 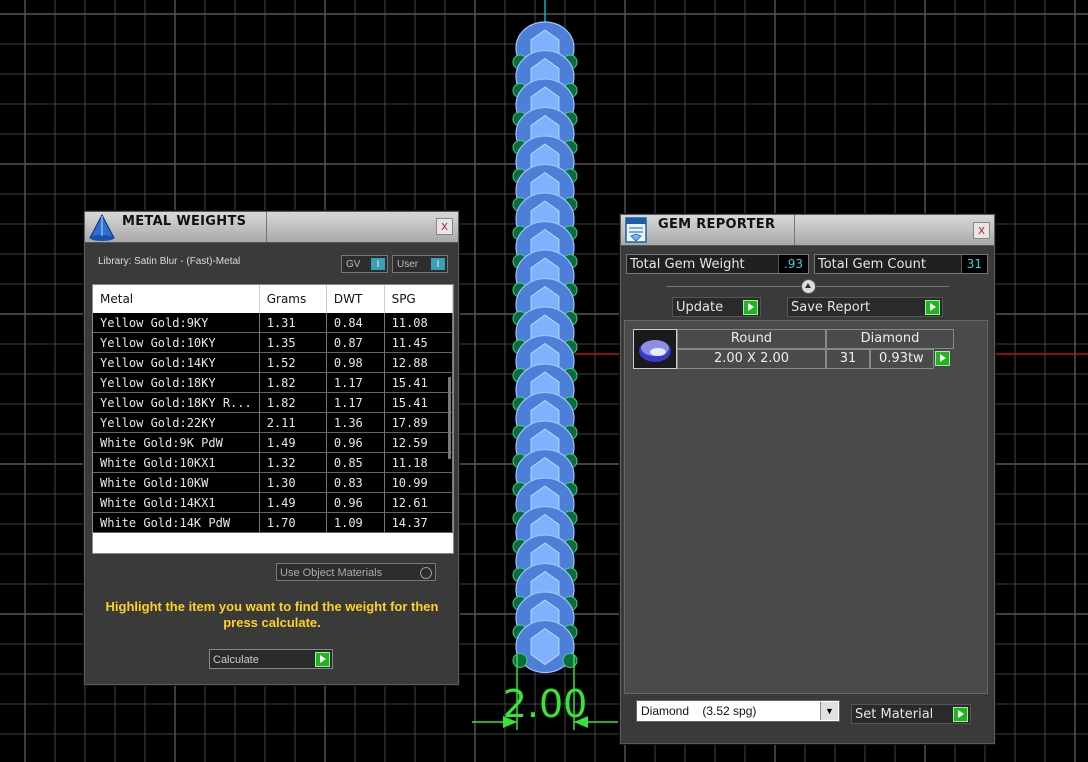 What do you see at coordinates (636, 230) in the screenshot?
I see `gem-report-icon` at bounding box center [636, 230].